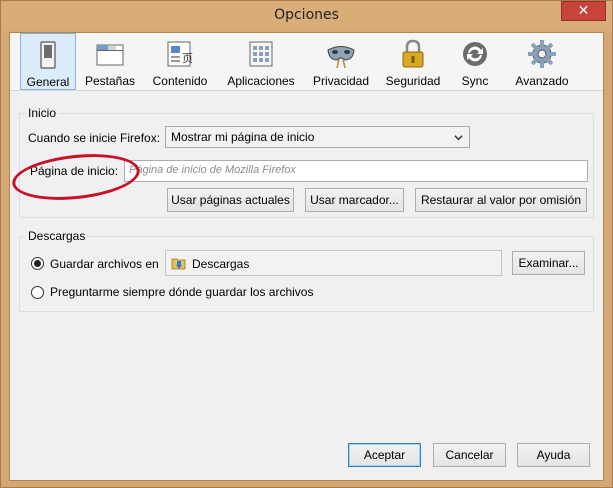 The image size is (613, 488). I want to click on window-title: Opciones, so click(306, 15).